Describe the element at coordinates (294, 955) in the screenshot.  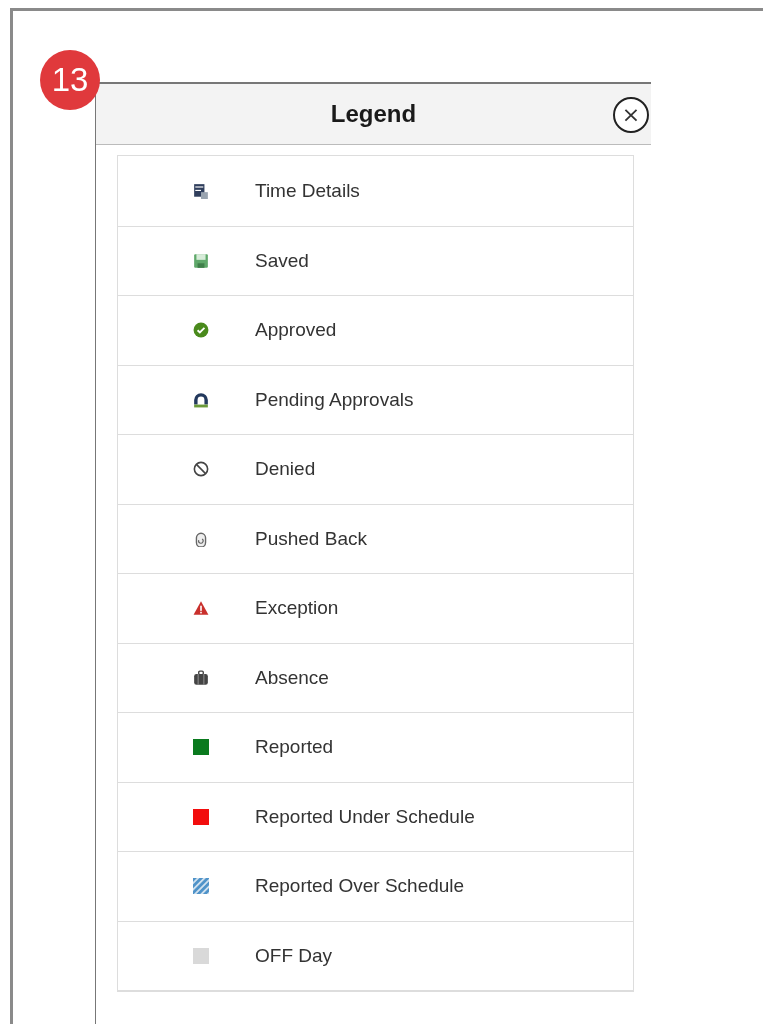
I see `legend-label: OFF Day` at that location.